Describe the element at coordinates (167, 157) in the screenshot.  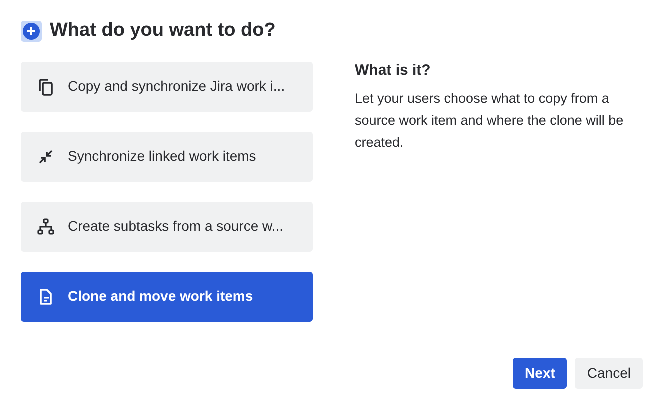
I see `option-button: Synchronize linked work items` at that location.